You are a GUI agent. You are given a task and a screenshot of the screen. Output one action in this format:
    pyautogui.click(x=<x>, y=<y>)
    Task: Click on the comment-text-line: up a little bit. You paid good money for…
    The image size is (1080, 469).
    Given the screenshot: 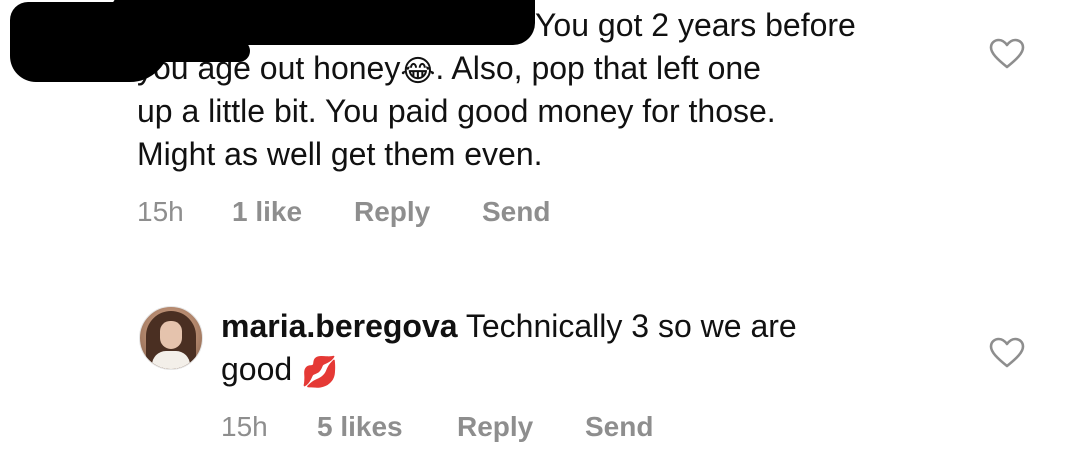 What is the action you would take?
    pyautogui.click(x=456, y=111)
    